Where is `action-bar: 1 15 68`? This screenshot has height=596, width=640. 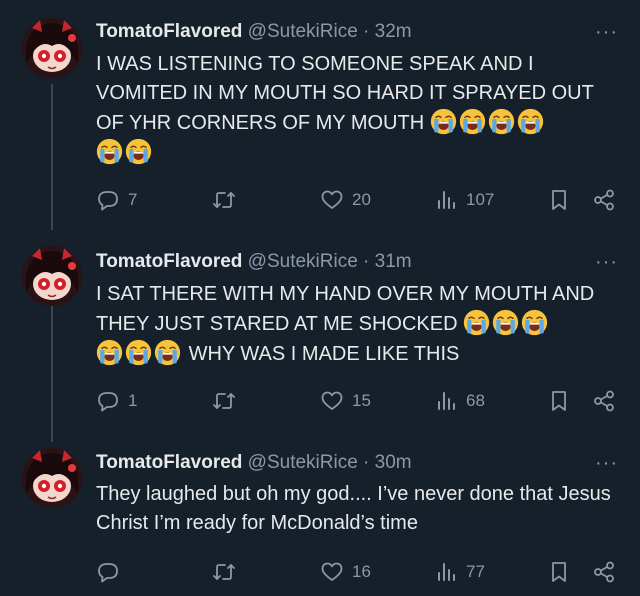 action-bar: 1 15 68 is located at coordinates (358, 401).